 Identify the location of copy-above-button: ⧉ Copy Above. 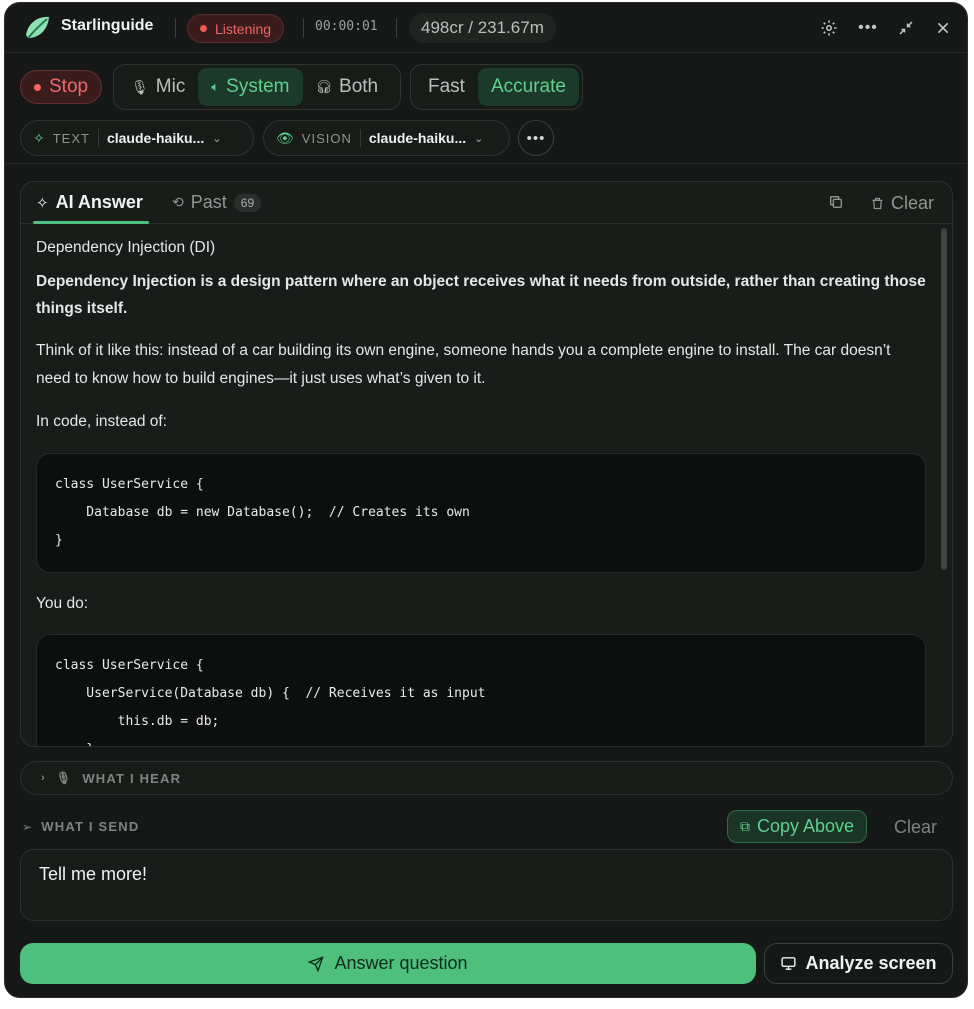
(797, 826).